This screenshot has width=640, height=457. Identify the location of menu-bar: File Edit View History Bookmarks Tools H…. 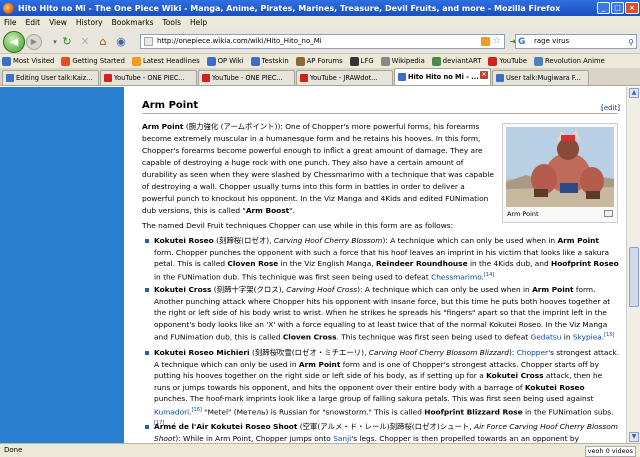
(320, 22).